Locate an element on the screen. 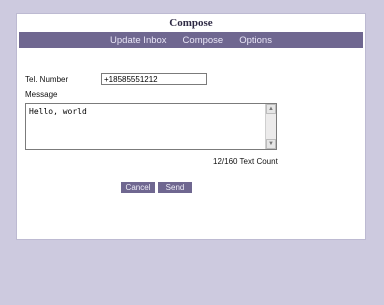 This screenshot has width=384, height=305. page-title: Compose is located at coordinates (191, 23).